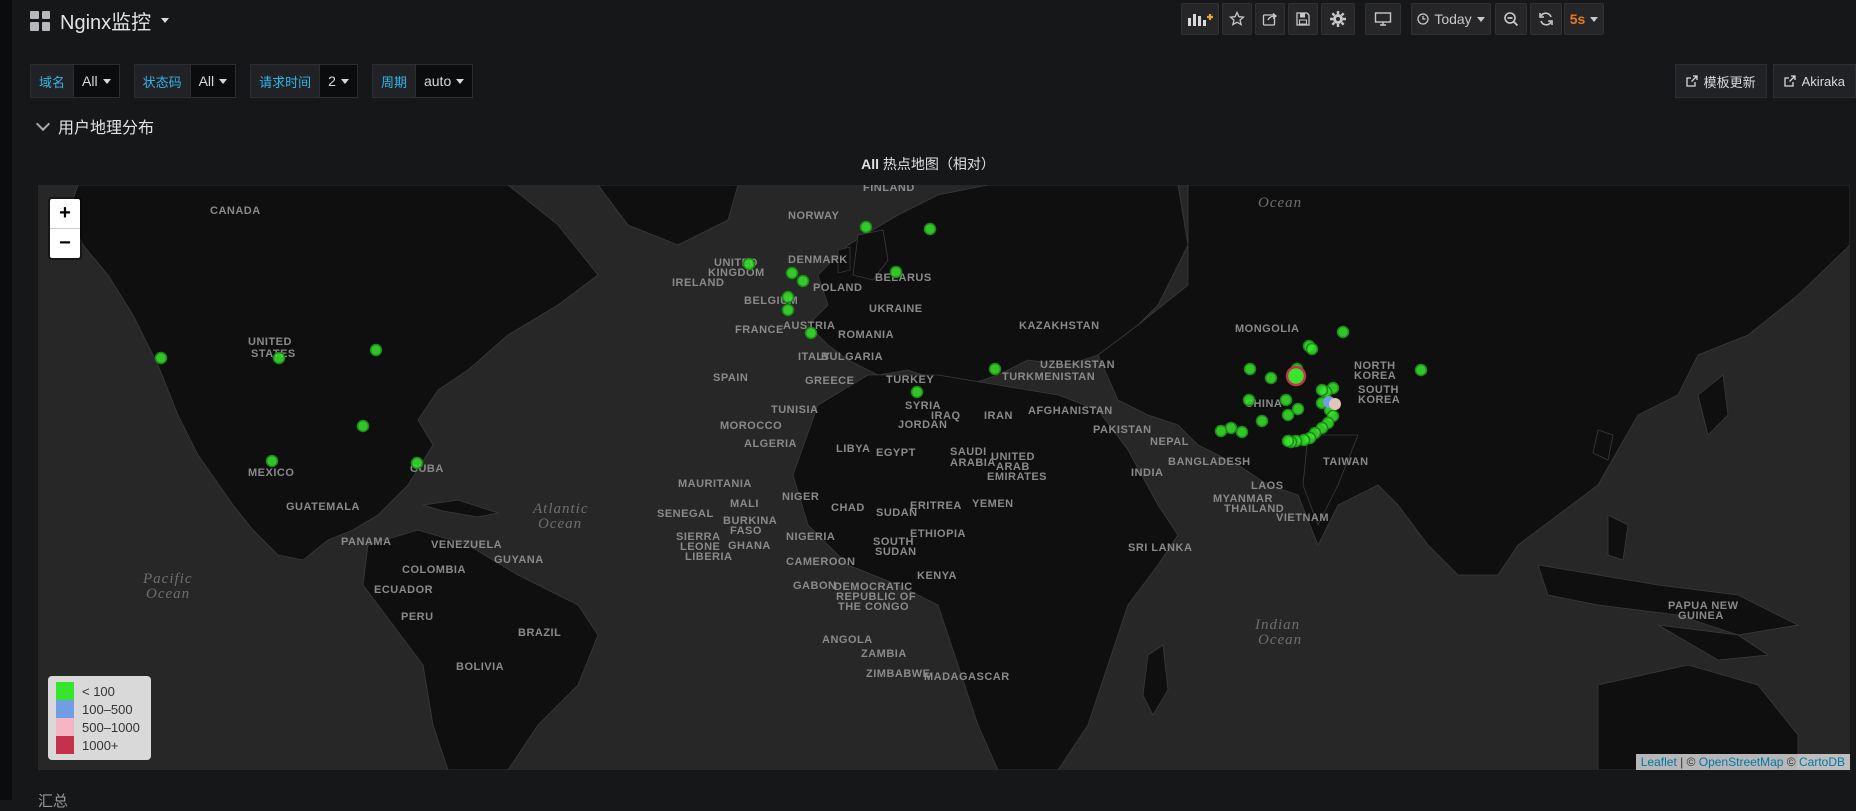 This screenshot has width=1856, height=811. What do you see at coordinates (936, 506) in the screenshot?
I see `svg-text: ERITREA` at bounding box center [936, 506].